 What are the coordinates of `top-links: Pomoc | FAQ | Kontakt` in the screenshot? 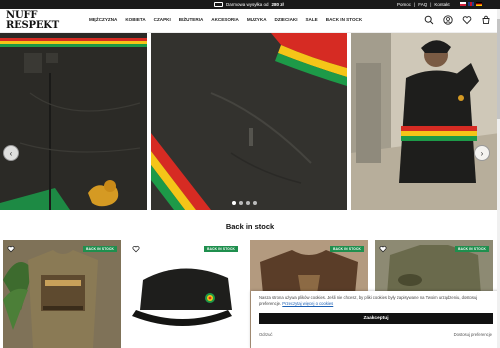 It's located at (423, 4).